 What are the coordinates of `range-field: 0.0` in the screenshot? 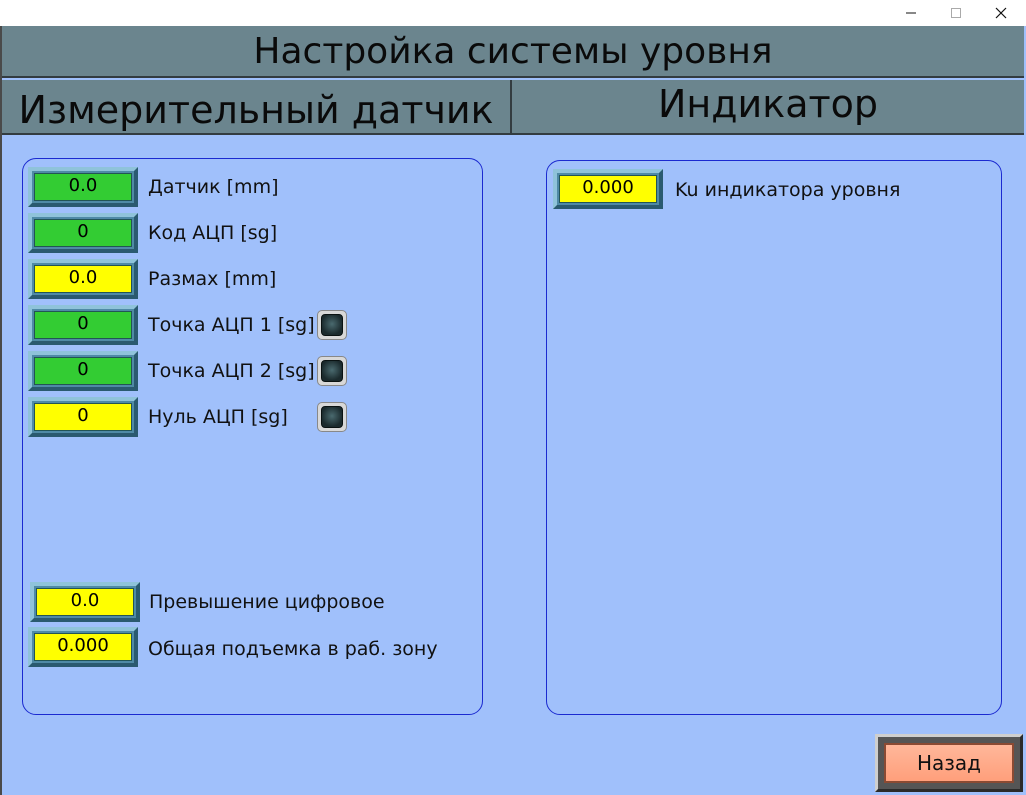 It's located at (83, 279).